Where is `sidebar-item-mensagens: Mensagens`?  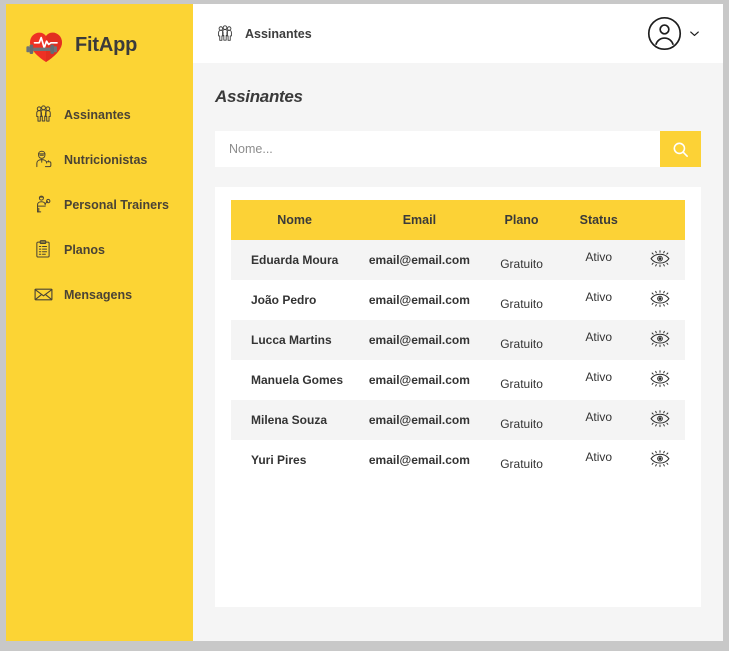
sidebar-item-mensagens: Mensagens is located at coordinates (99, 294).